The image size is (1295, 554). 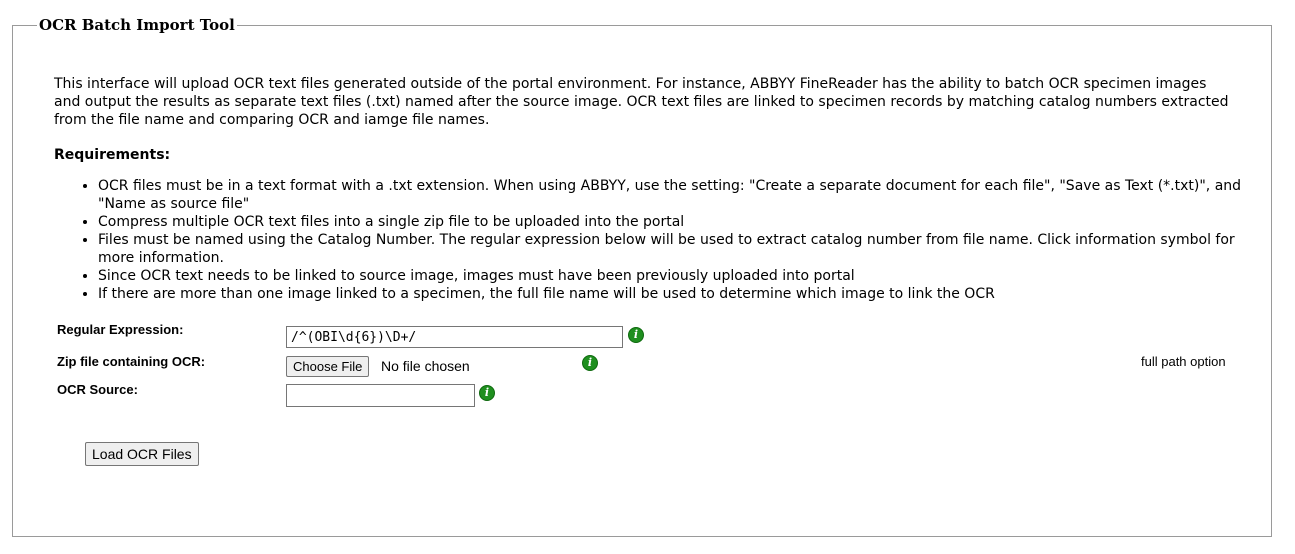 I want to click on file-status: No file chosen, so click(x=425, y=366).